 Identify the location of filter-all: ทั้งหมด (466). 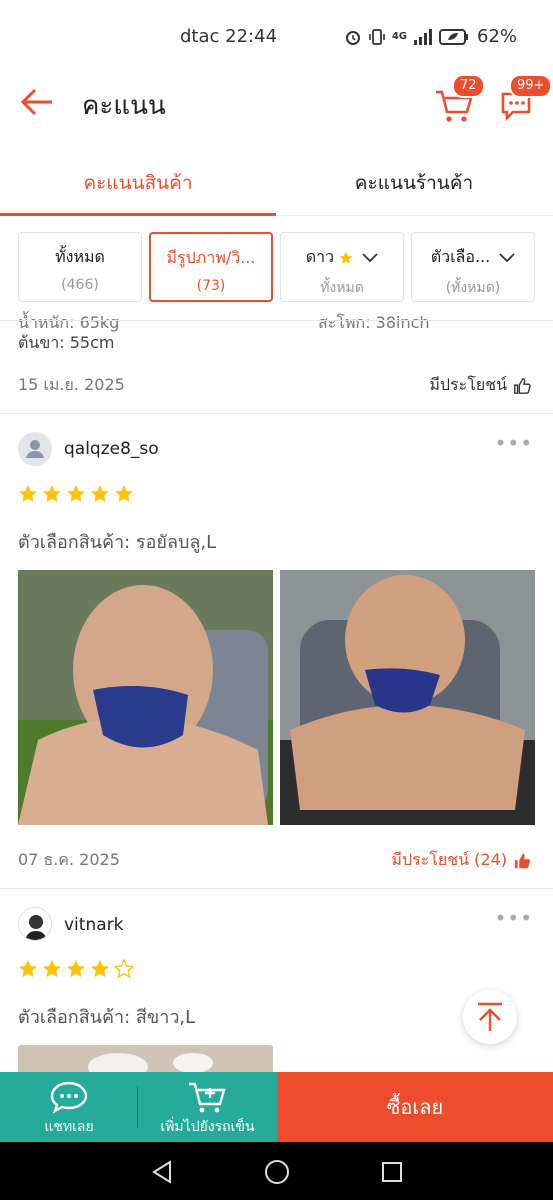
(80, 267).